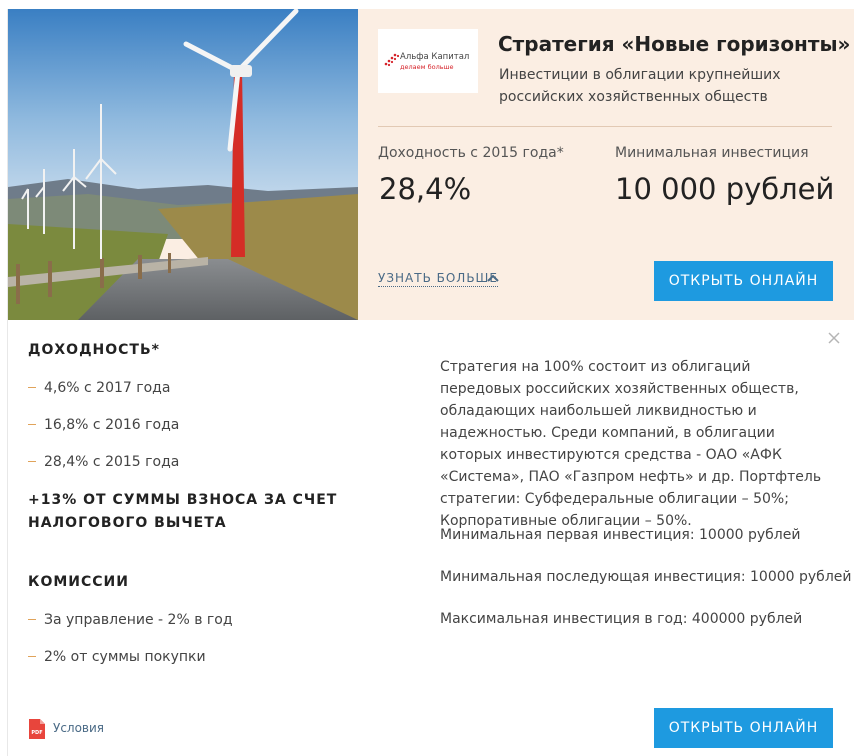  Describe the element at coordinates (834, 338) in the screenshot. I see `close-icon` at that location.